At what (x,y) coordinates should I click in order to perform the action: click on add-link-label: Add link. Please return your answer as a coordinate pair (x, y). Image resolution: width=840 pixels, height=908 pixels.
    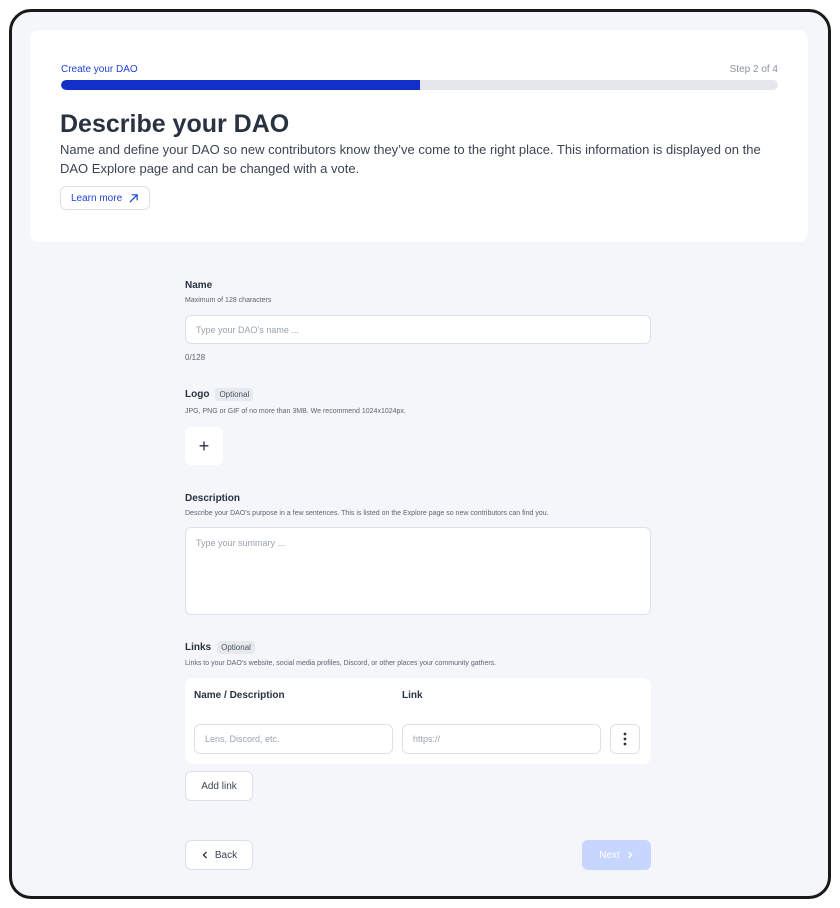
    Looking at the image, I should click on (219, 786).